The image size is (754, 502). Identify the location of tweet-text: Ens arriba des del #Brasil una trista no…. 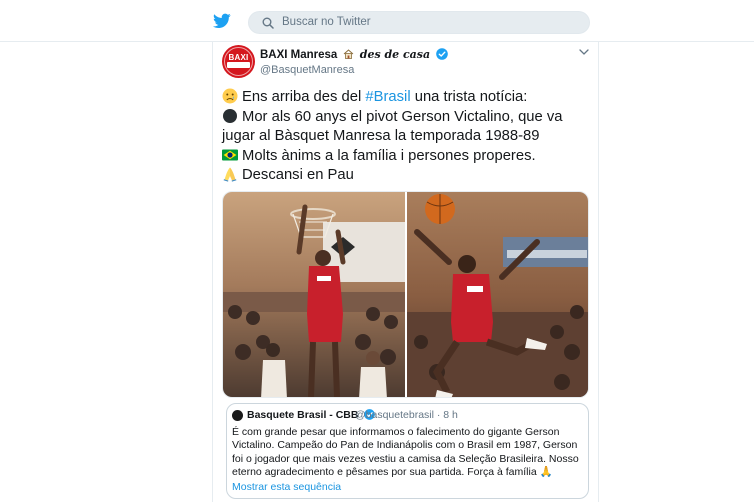
(407, 137).